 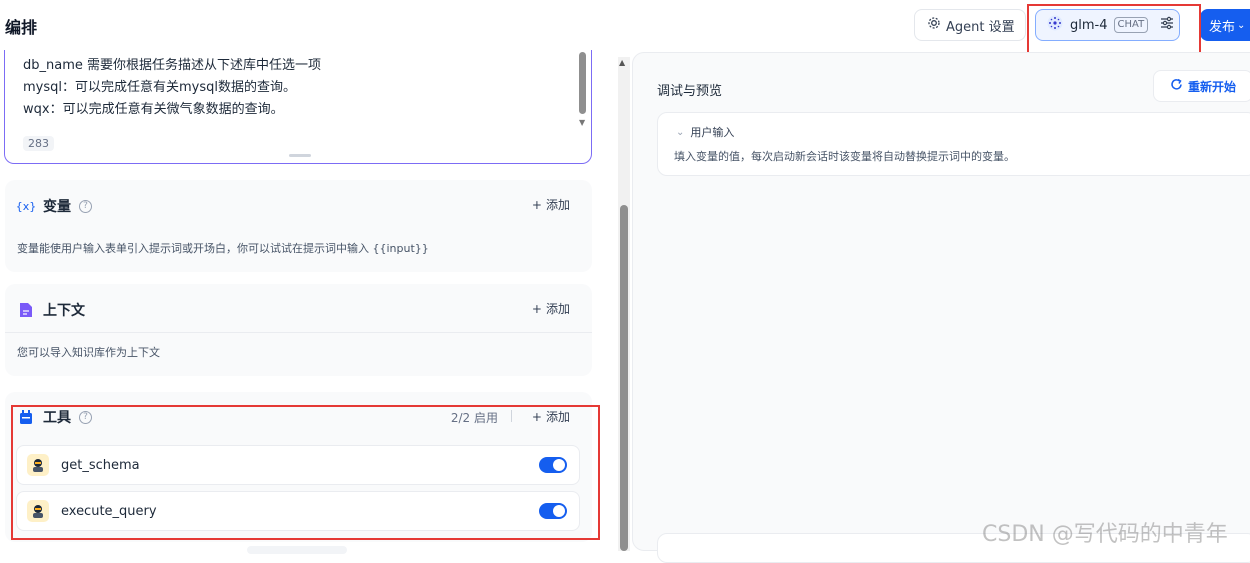 I want to click on variable-icon: {x}, so click(x=26, y=206).